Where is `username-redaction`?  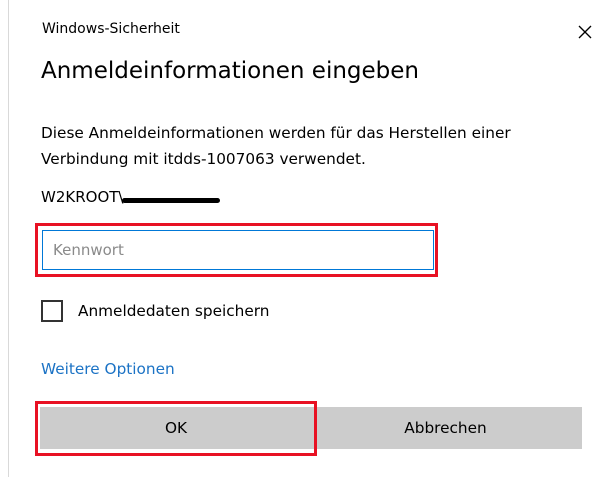 username-redaction is located at coordinates (171, 200).